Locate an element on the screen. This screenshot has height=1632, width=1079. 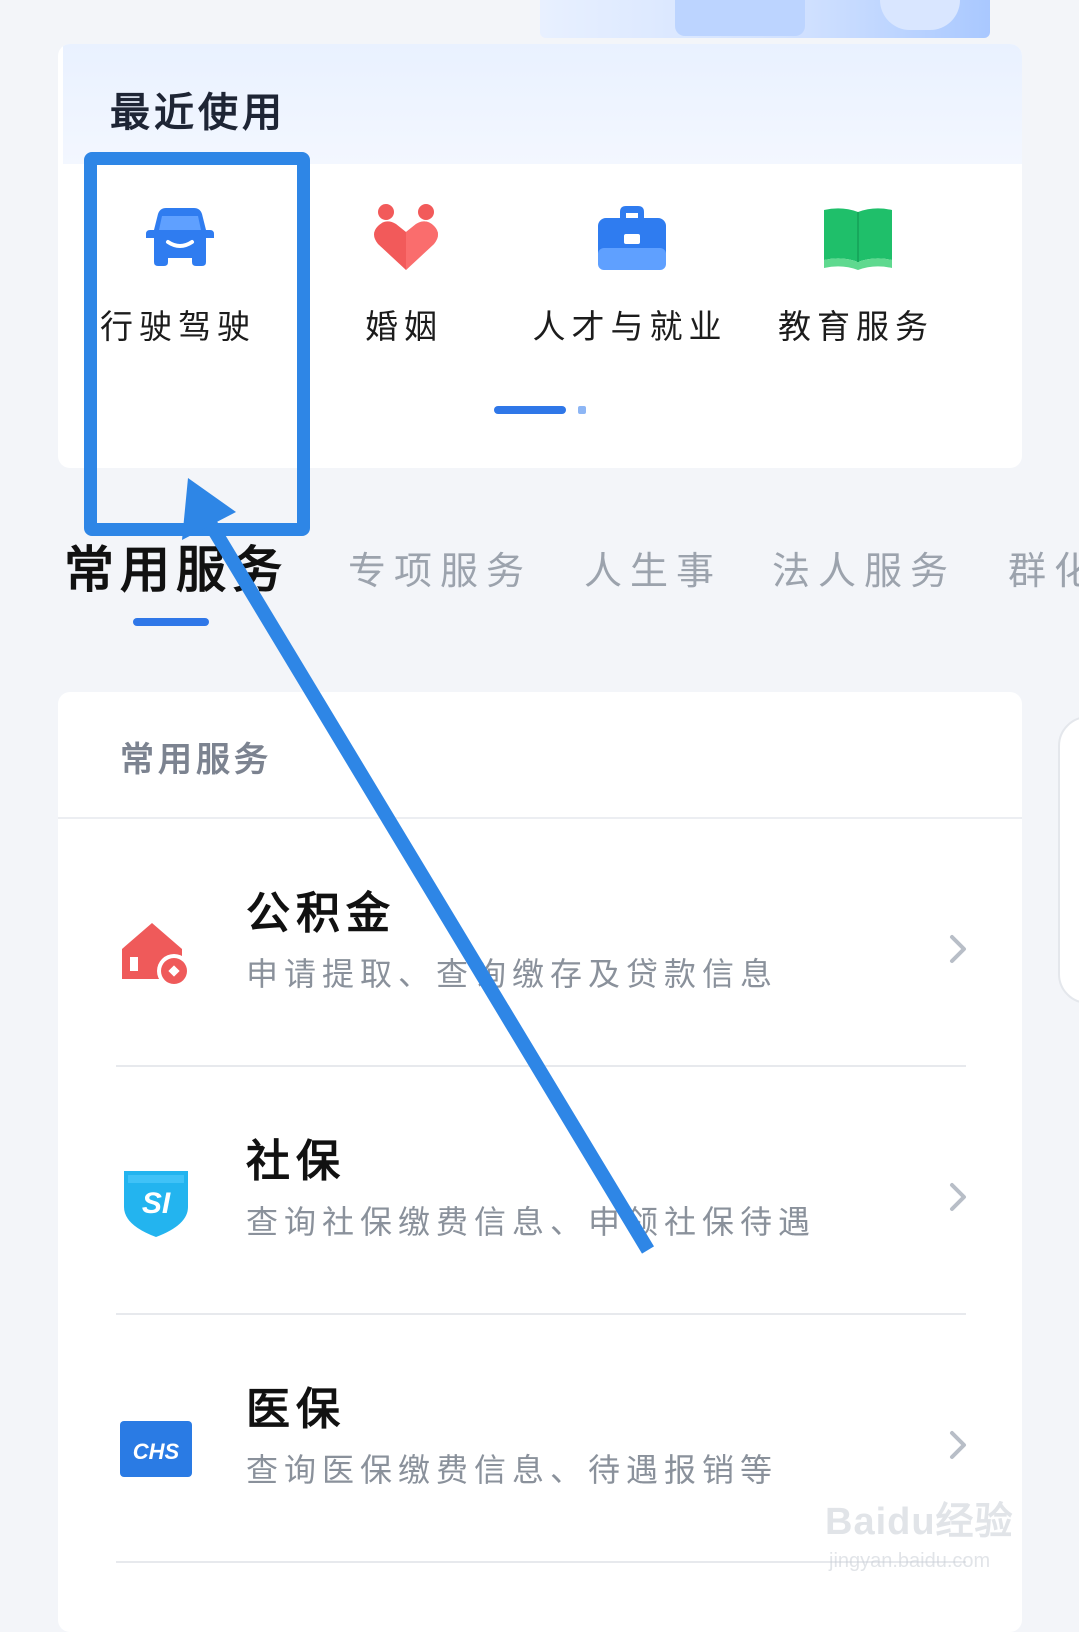
common-services-header: 常用服务 is located at coordinates (540, 755).